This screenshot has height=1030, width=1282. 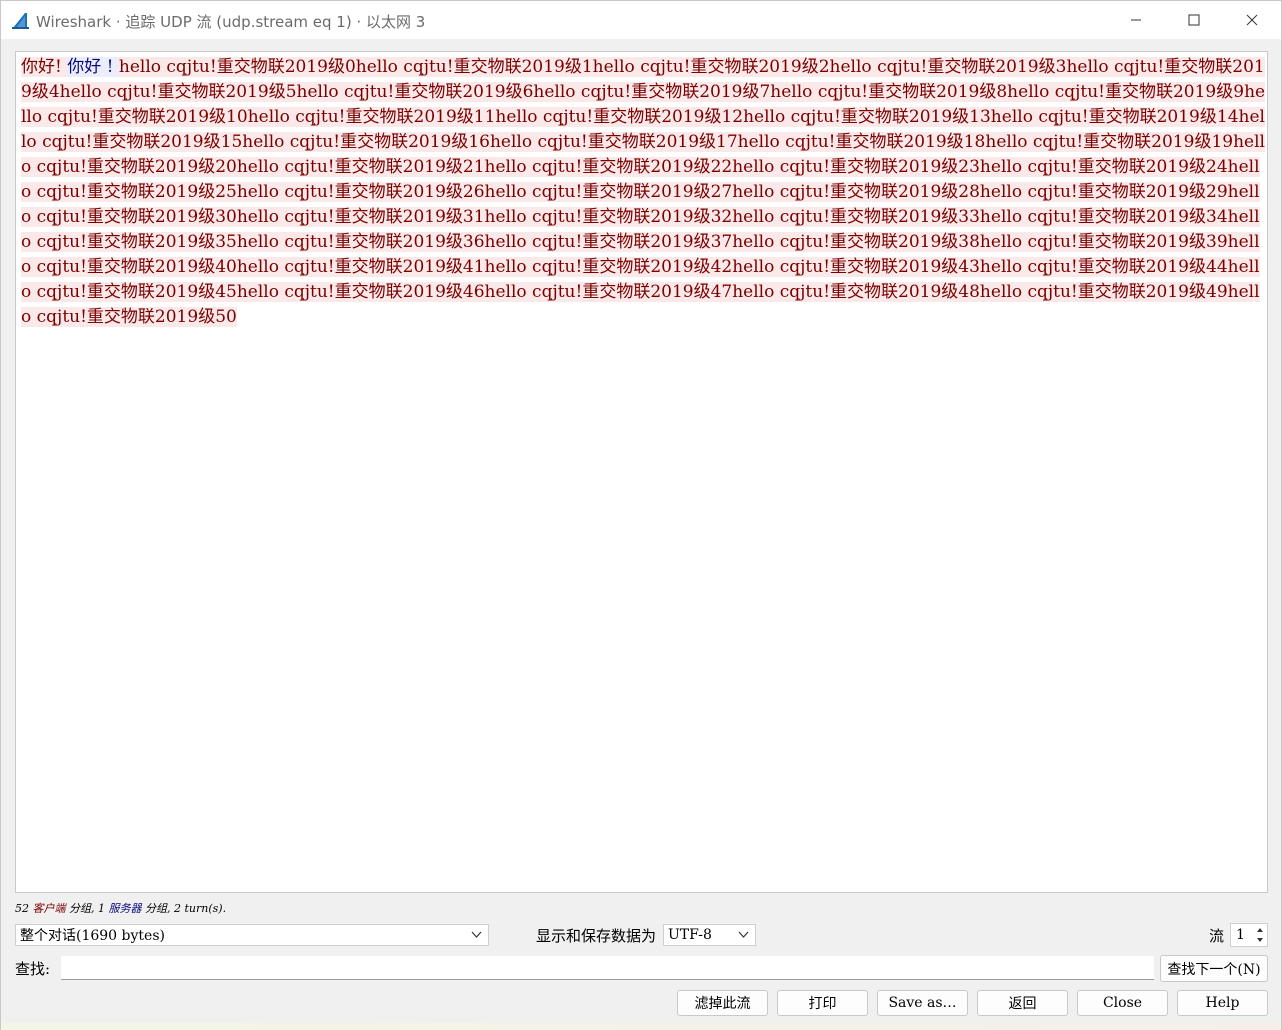 I want to click on spin-up-icon, so click(x=1260, y=930).